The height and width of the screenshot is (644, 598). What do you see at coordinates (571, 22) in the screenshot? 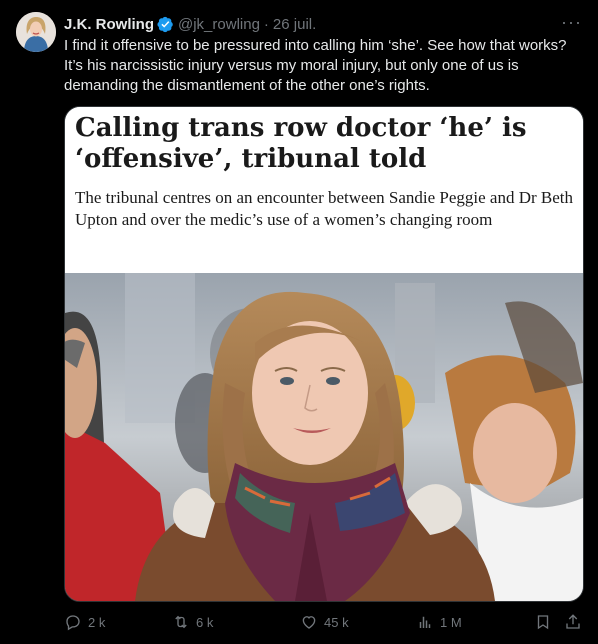
I see `more-icon: ···` at bounding box center [571, 22].